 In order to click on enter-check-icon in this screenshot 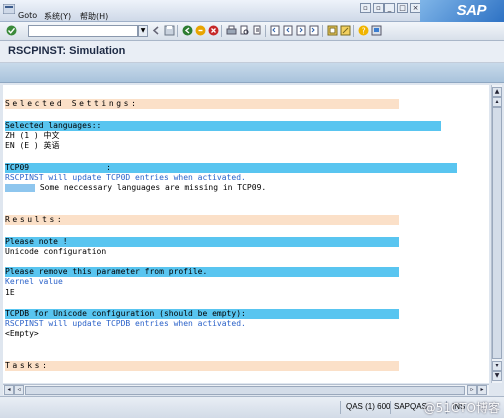, I will do `click(11, 30)`.